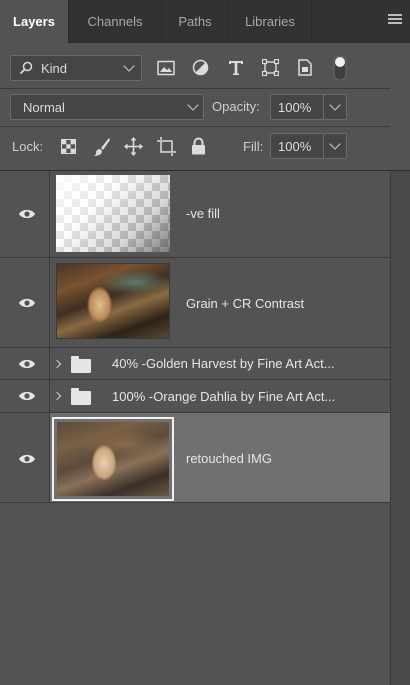 The image size is (410, 685). What do you see at coordinates (166, 146) in the screenshot?
I see `lock-artboard-icon` at bounding box center [166, 146].